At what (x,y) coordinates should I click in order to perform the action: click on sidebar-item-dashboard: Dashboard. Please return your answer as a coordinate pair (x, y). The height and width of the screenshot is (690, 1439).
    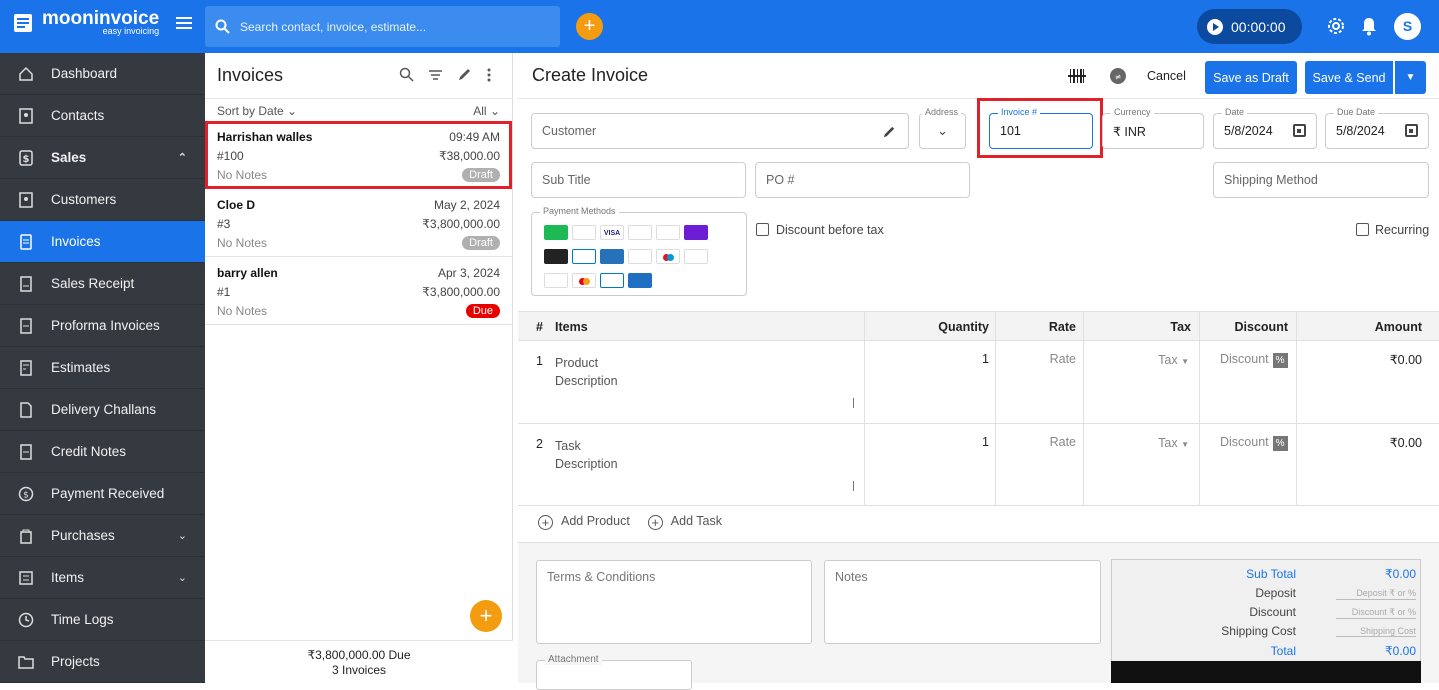
    Looking at the image, I should click on (102, 74).